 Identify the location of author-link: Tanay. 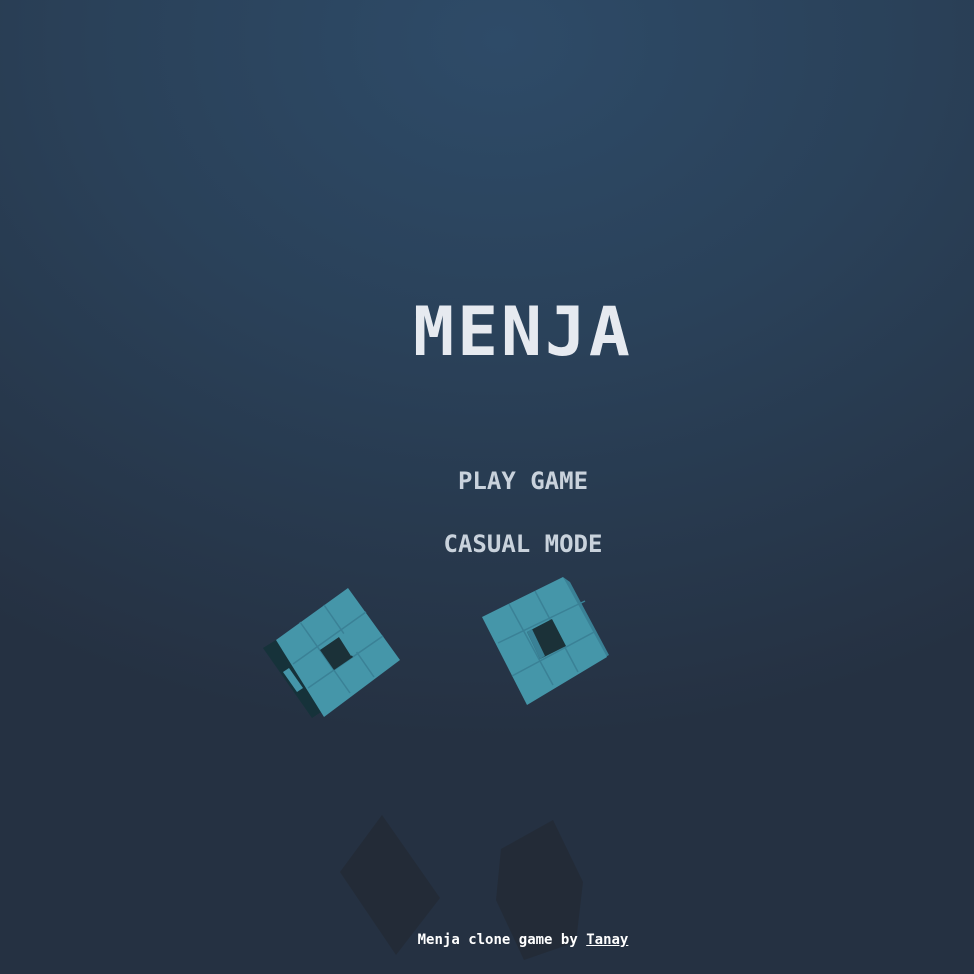
(607, 940).